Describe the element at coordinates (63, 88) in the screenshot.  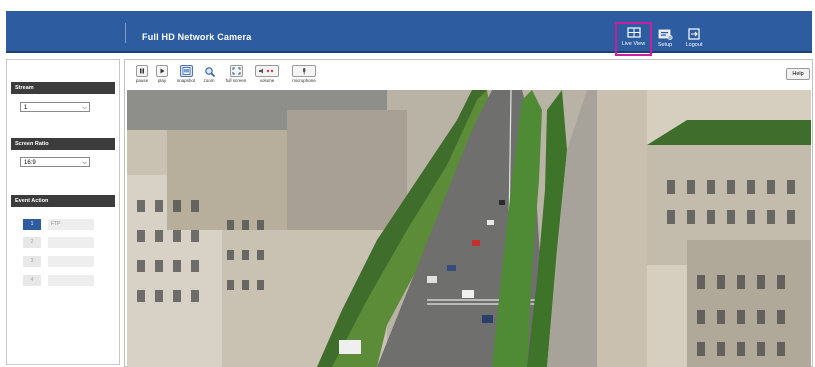
I see `stream-section-title: Stream` at that location.